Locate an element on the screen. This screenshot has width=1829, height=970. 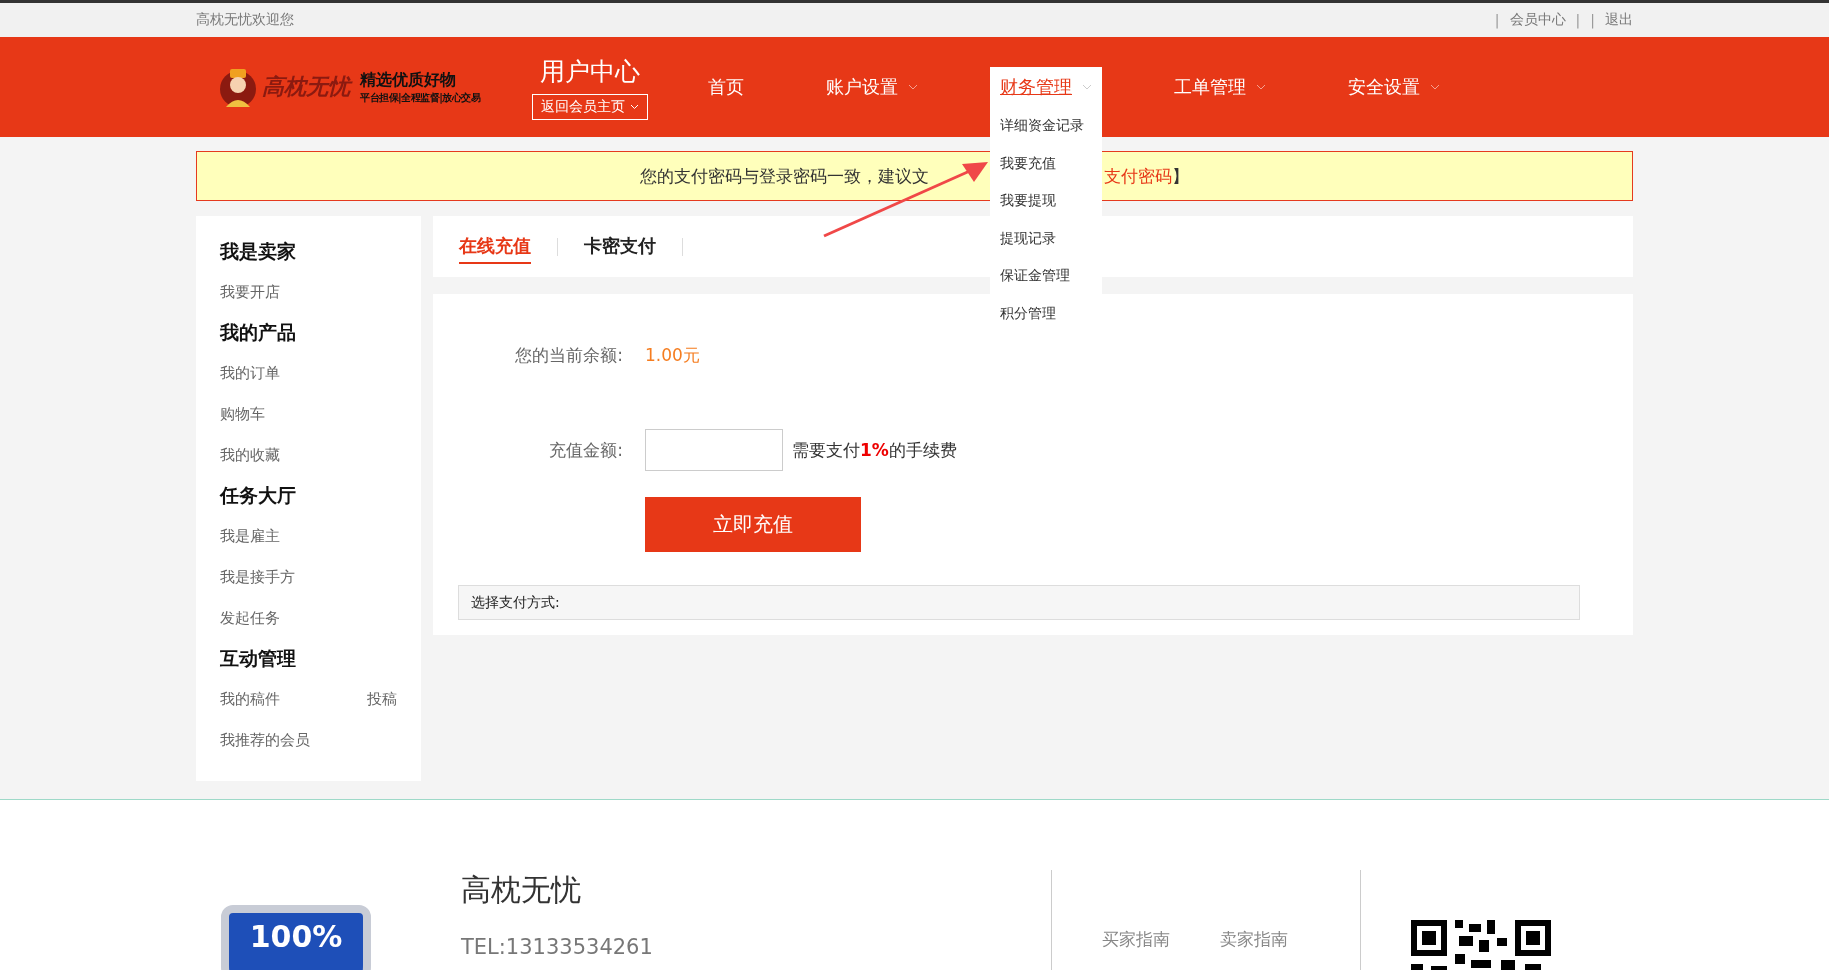
top-link: 会员中心 is located at coordinates (1537, 20).